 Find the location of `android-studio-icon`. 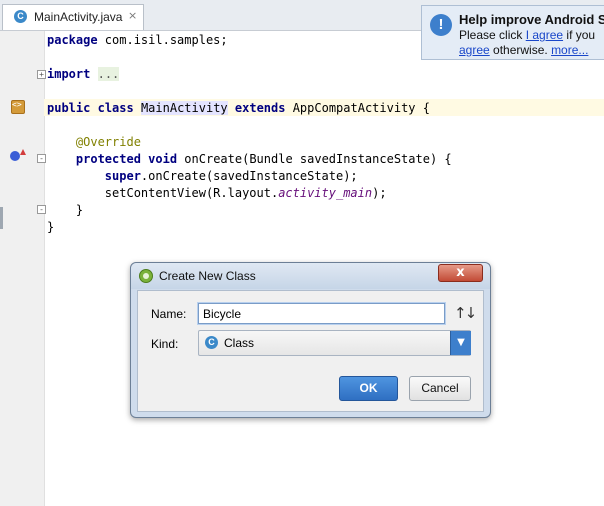

android-studio-icon is located at coordinates (146, 276).